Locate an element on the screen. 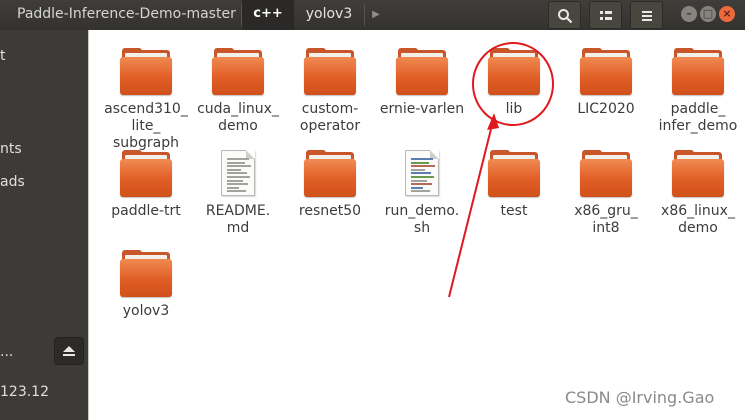 The width and height of the screenshot is (745, 420). breadcrumb-yolov3: yolov3 is located at coordinates (329, 15).